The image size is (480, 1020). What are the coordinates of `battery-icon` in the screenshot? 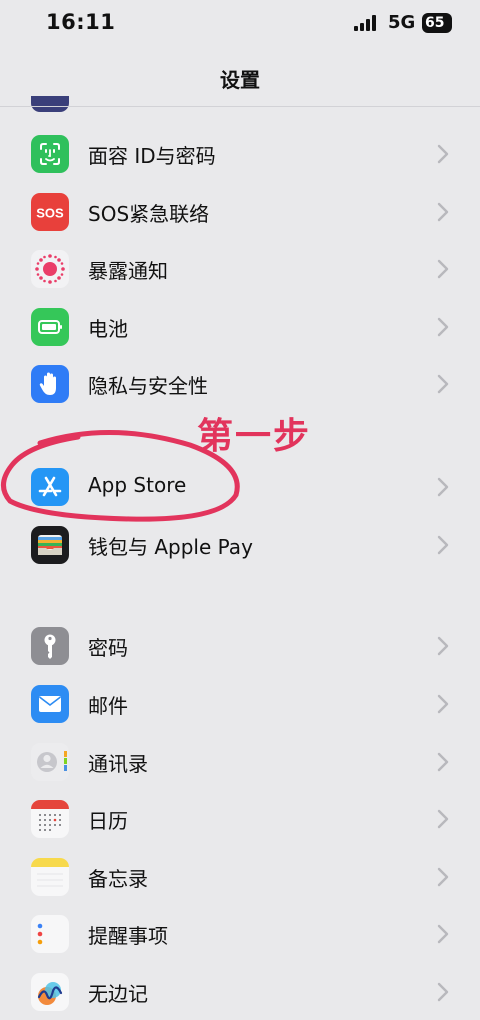 It's located at (50, 327).